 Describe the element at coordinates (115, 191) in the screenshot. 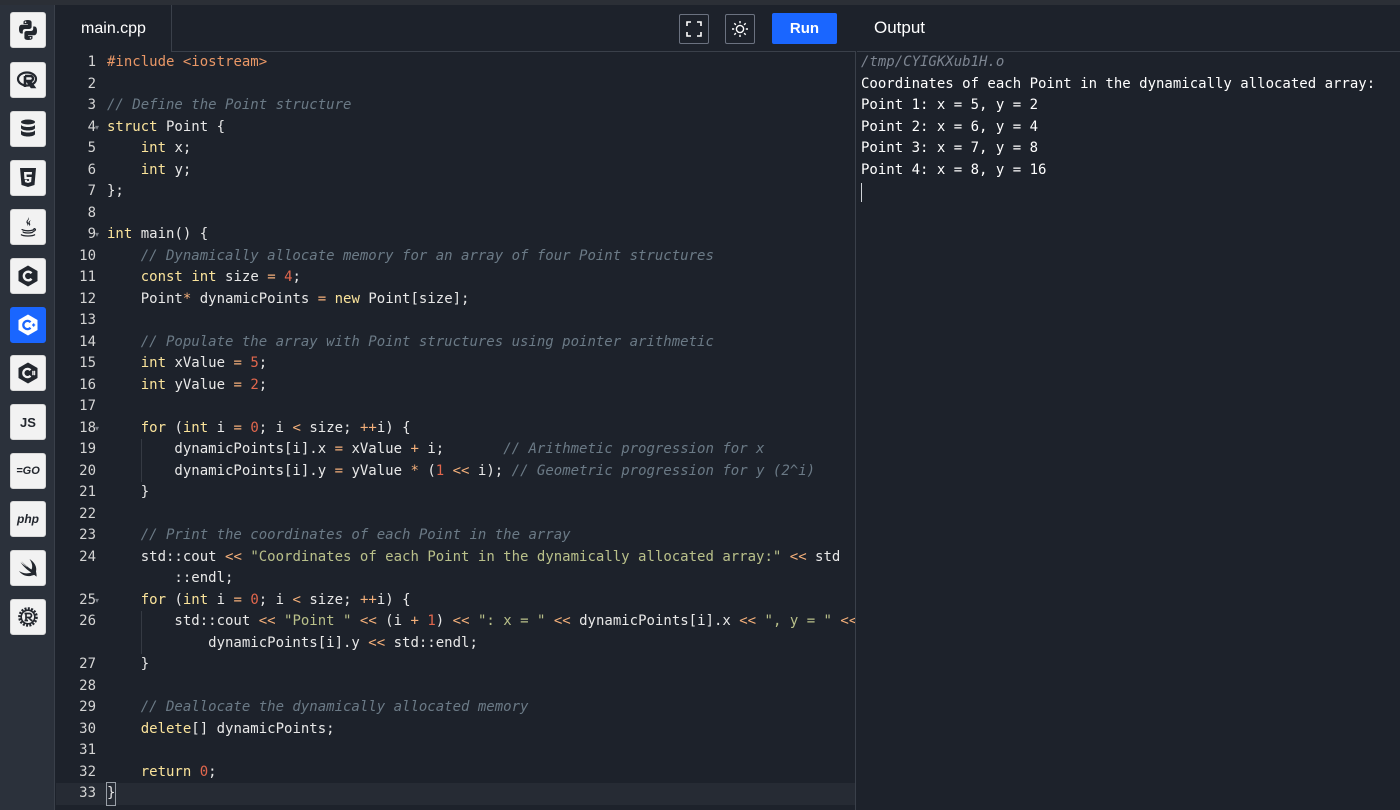

I see `code-line: };` at that location.